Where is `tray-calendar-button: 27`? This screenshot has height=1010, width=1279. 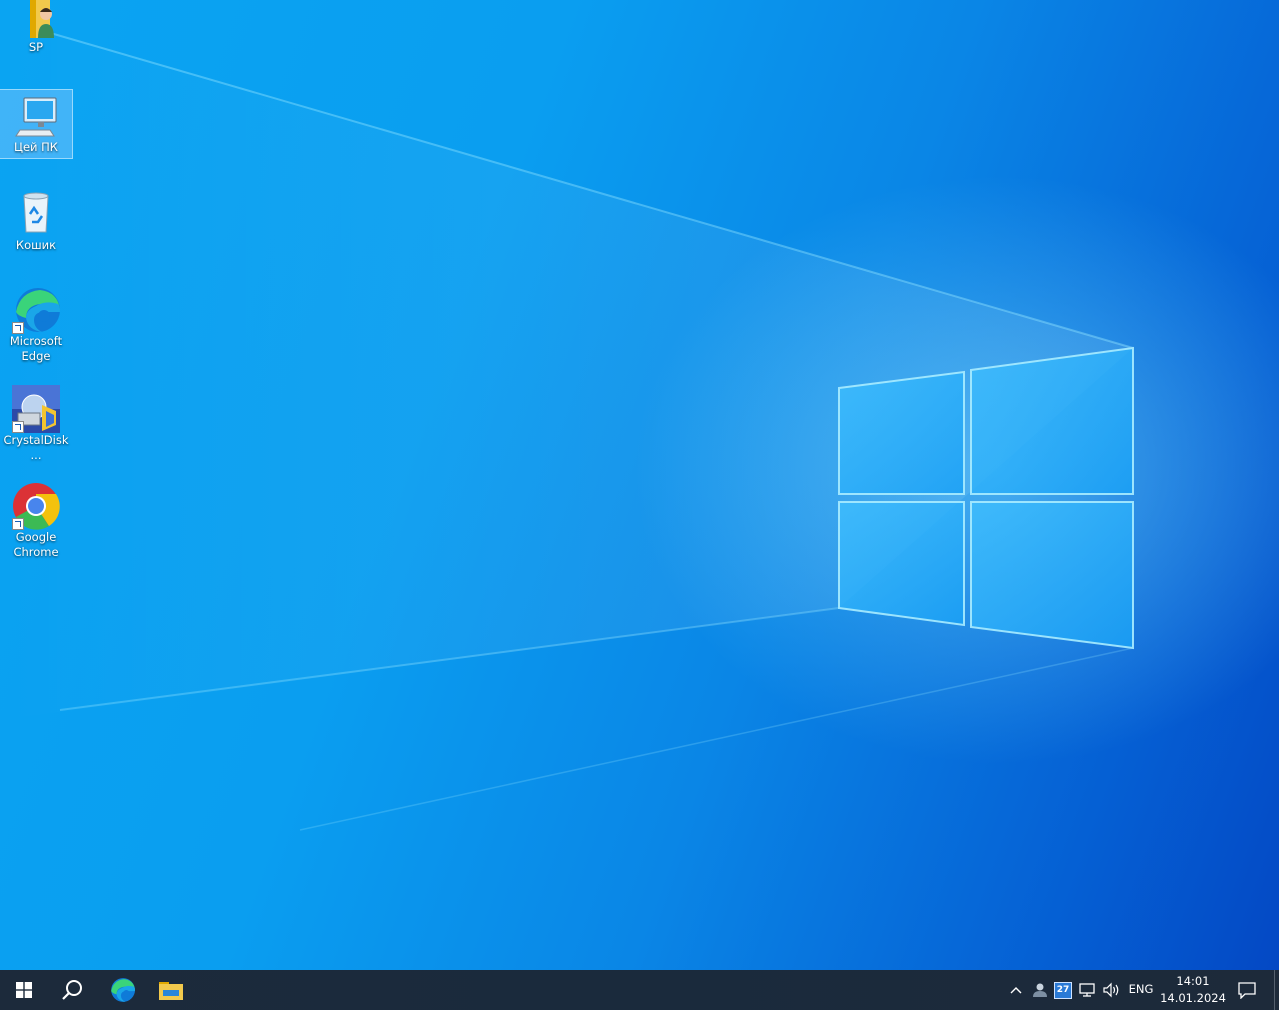
tray-calendar-button: 27 is located at coordinates (1063, 990).